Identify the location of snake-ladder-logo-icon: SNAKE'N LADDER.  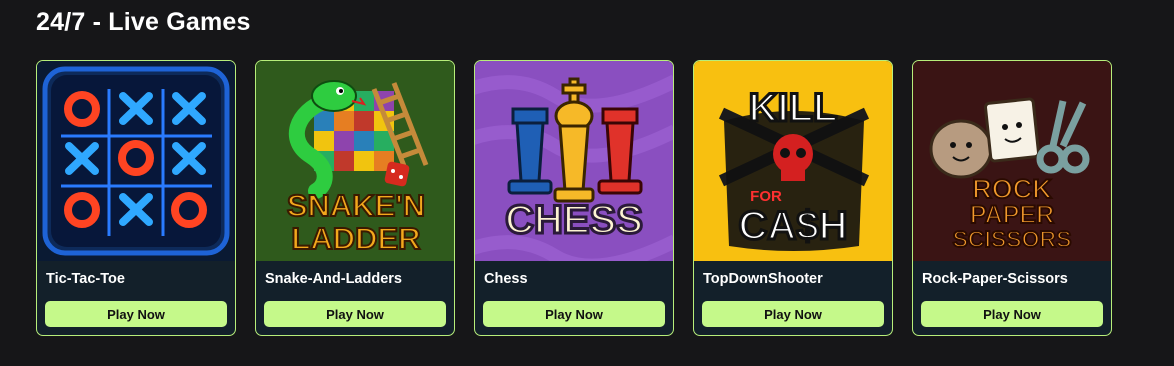
(355, 161).